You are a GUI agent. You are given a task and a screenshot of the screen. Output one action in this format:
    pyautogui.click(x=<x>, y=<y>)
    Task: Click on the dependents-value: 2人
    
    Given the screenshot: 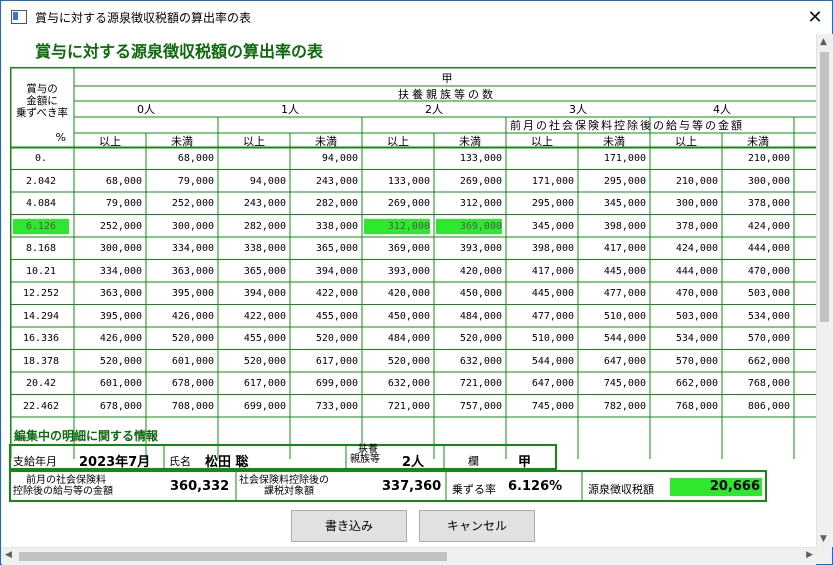 What is the action you would take?
    pyautogui.click(x=413, y=462)
    